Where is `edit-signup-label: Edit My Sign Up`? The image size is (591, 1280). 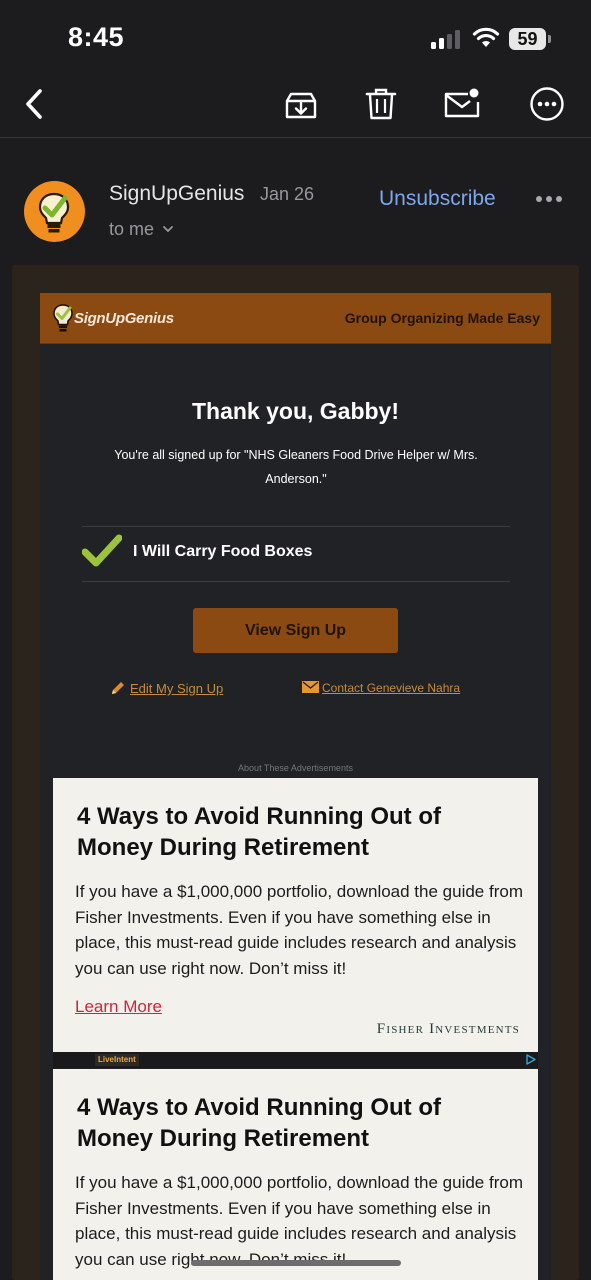 edit-signup-label: Edit My Sign Up is located at coordinates (177, 688).